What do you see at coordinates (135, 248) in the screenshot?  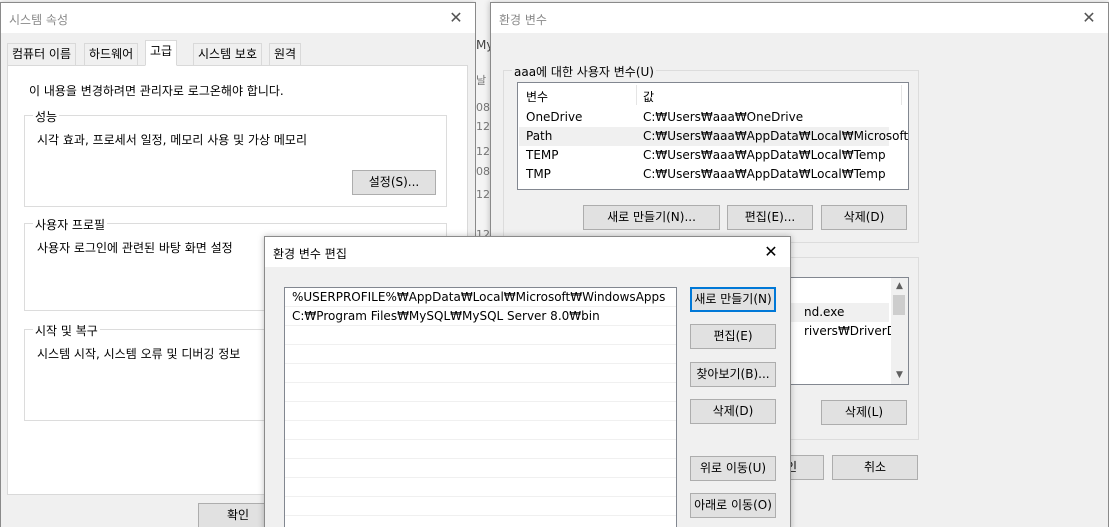 I see `user-profile-description: 사용자 로그인에 관련된 바탕 화면 설정` at bounding box center [135, 248].